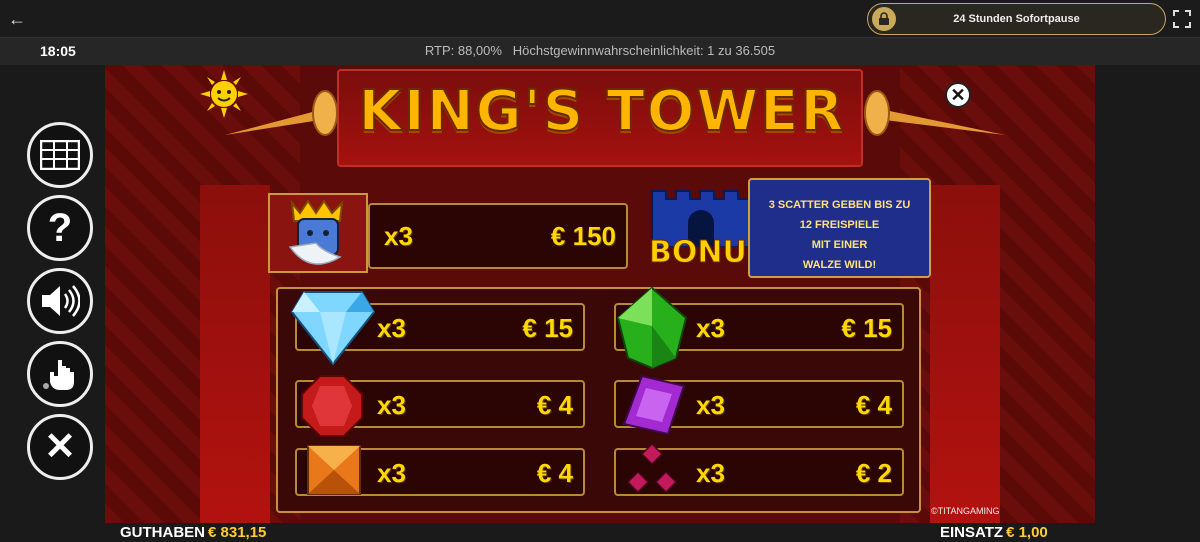 This screenshot has height=542, width=1200. I want to click on paytable-grid-icon, so click(60, 155).